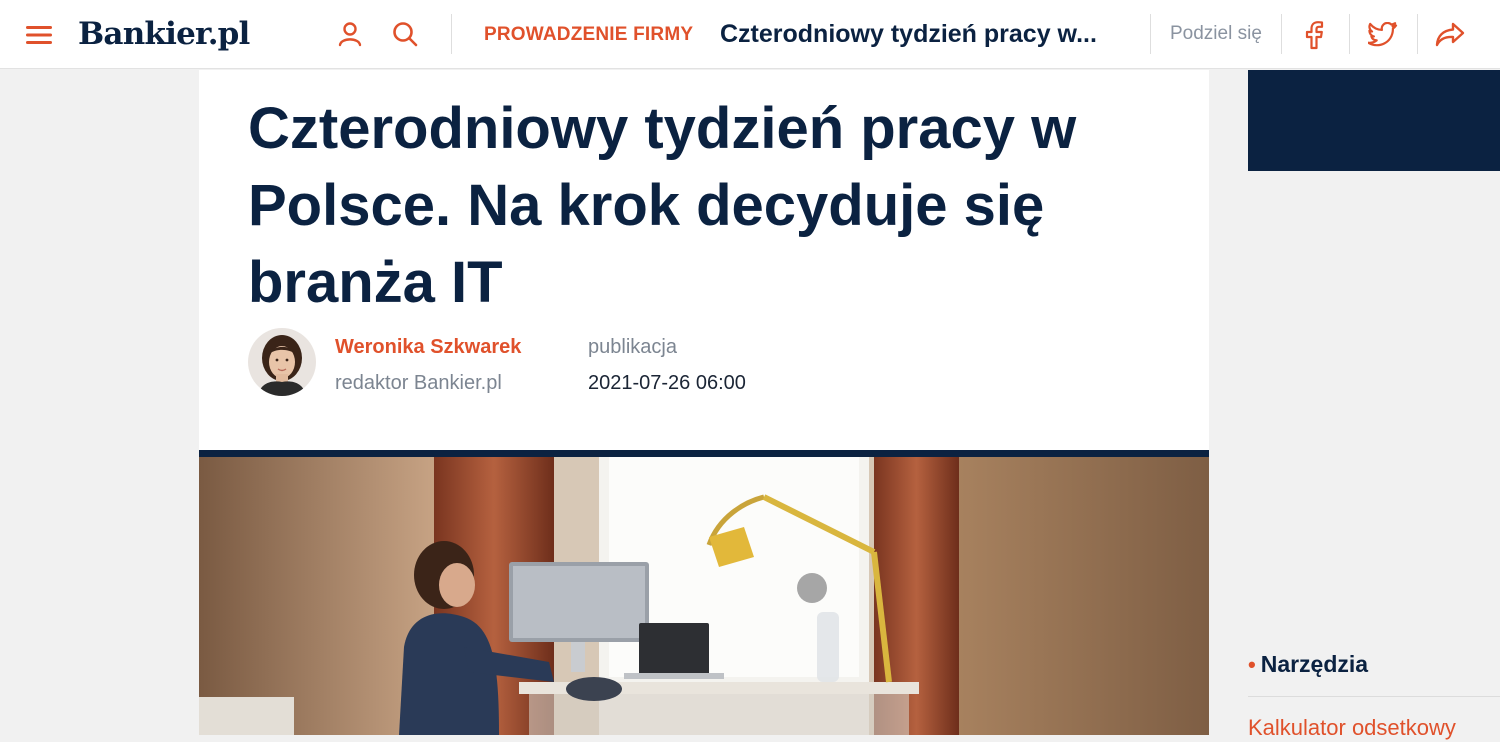 The height and width of the screenshot is (742, 1500). Describe the element at coordinates (1450, 35) in the screenshot. I see `share-arrow-icon` at that location.